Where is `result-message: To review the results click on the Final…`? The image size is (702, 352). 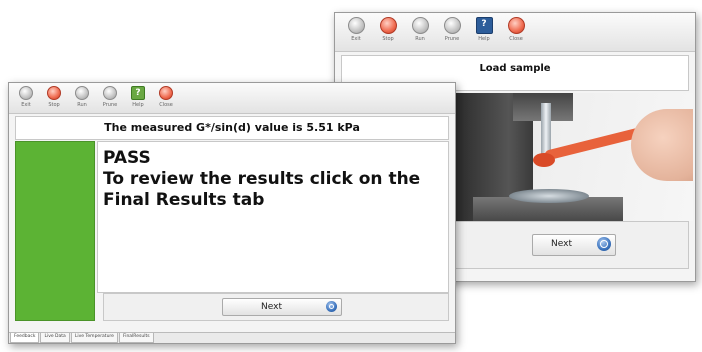 result-message: To review the results click on the Final… is located at coordinates (262, 189).